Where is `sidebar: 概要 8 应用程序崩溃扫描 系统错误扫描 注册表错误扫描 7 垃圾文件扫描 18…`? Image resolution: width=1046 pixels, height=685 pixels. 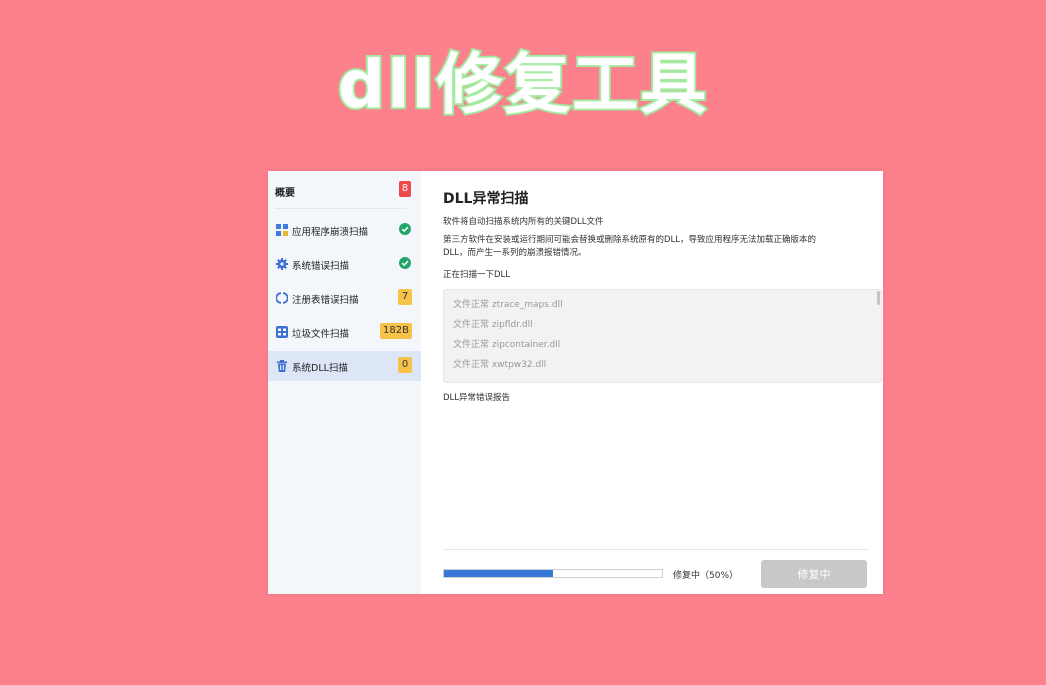 sidebar: 概要 8 应用程序崩溃扫描 系统错误扫描 注册表错误扫描 7 垃圾文件扫描 18… is located at coordinates (344, 382).